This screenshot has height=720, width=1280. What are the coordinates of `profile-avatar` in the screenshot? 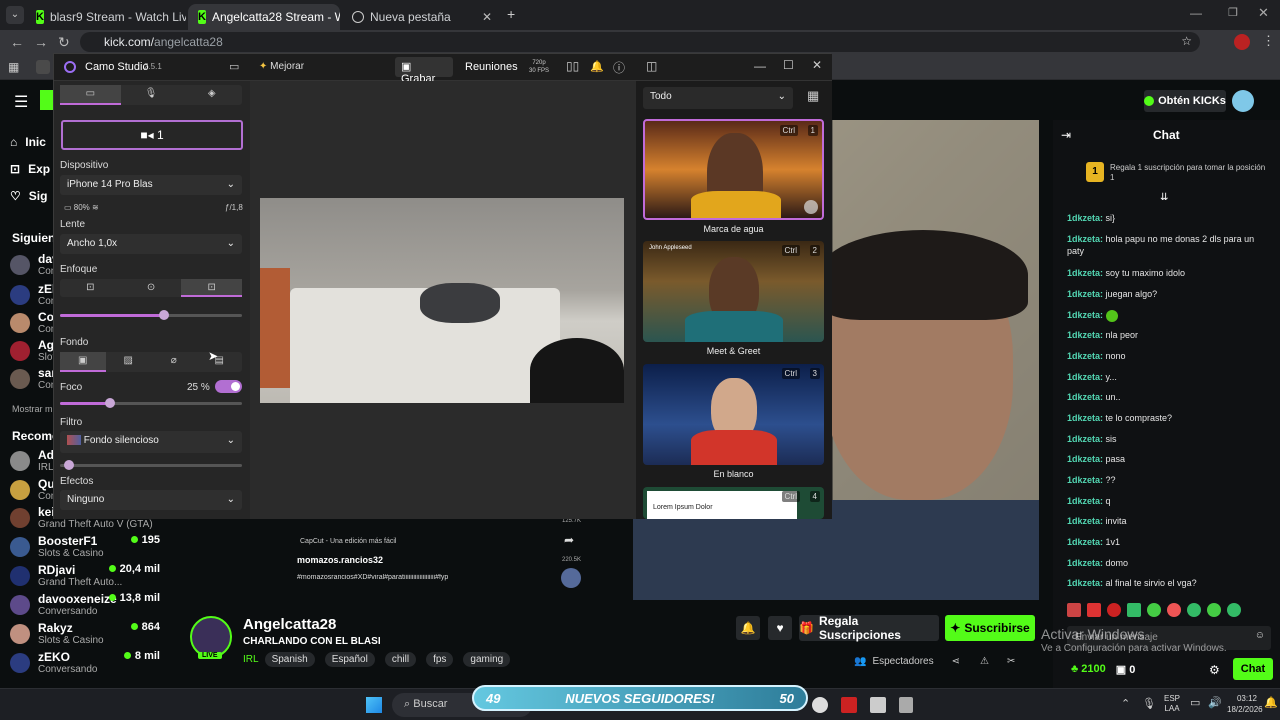 It's located at (1242, 42).